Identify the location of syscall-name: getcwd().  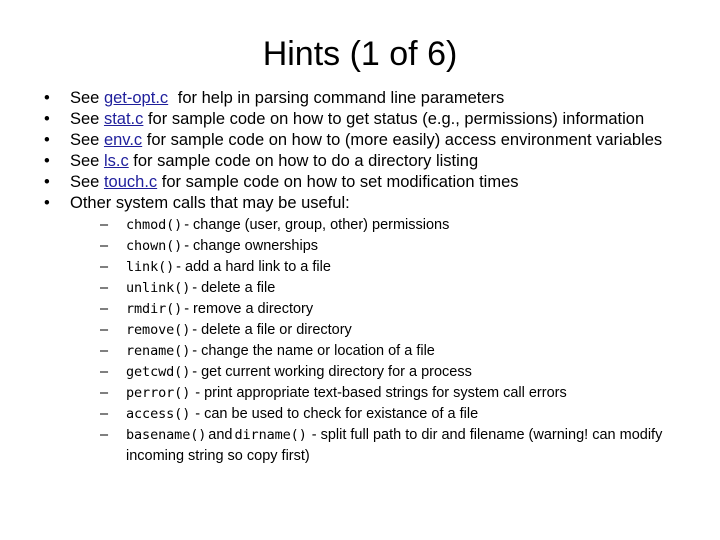
(158, 372).